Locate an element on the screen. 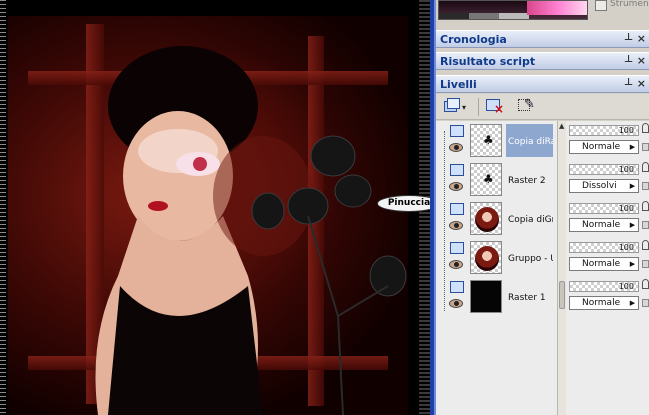  layer-properties: 100 Dissolvi ▶ is located at coordinates (608, 179).